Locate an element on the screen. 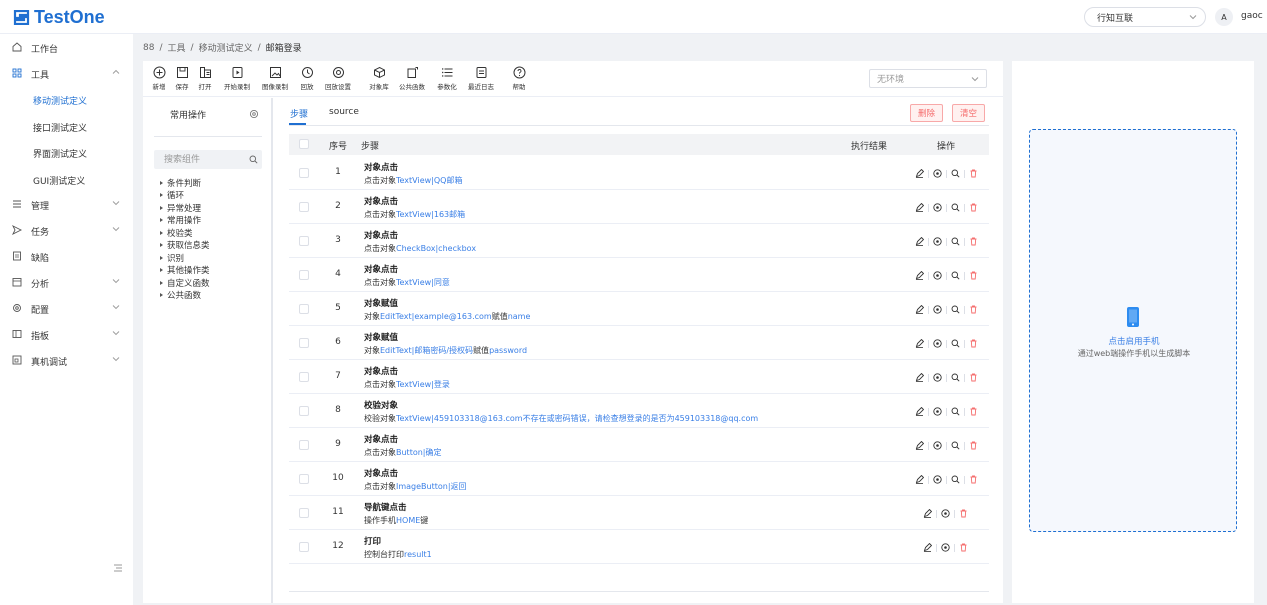  toolbar-help-button: 帮助 is located at coordinates (519, 78).